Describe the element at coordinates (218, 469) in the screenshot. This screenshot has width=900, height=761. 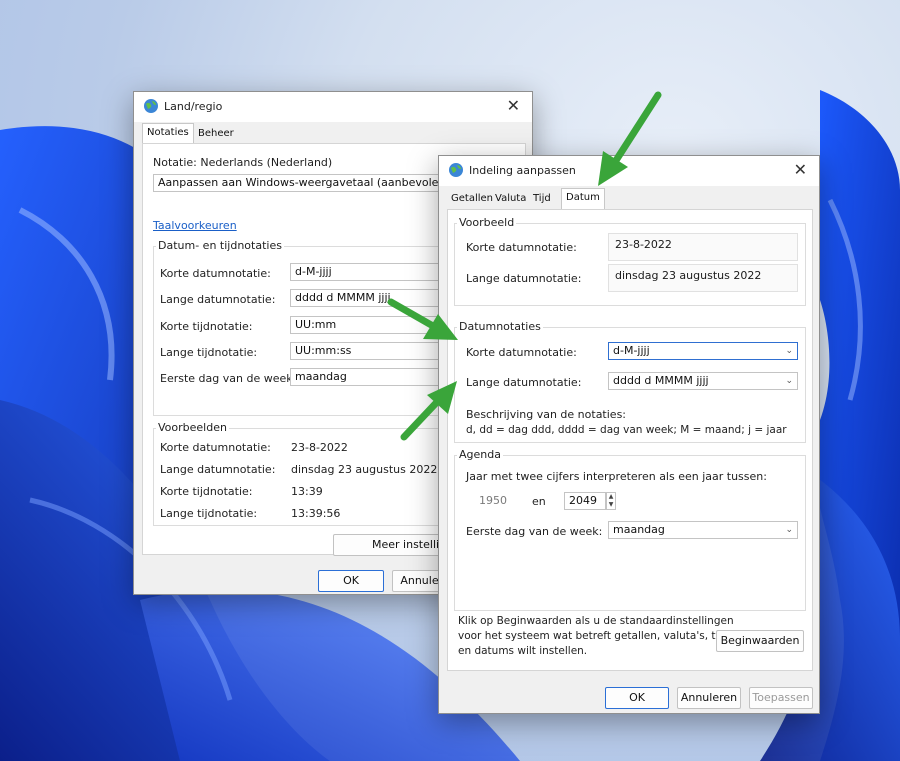
I see `example-label: Lange datumnotatie:` at that location.